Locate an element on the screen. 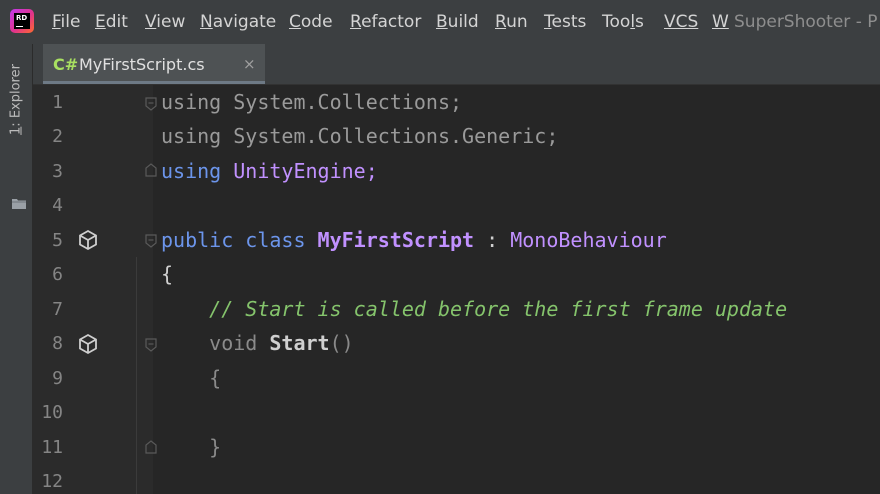 This screenshot has width=880, height=494. menu-code: Code is located at coordinates (311, 22).